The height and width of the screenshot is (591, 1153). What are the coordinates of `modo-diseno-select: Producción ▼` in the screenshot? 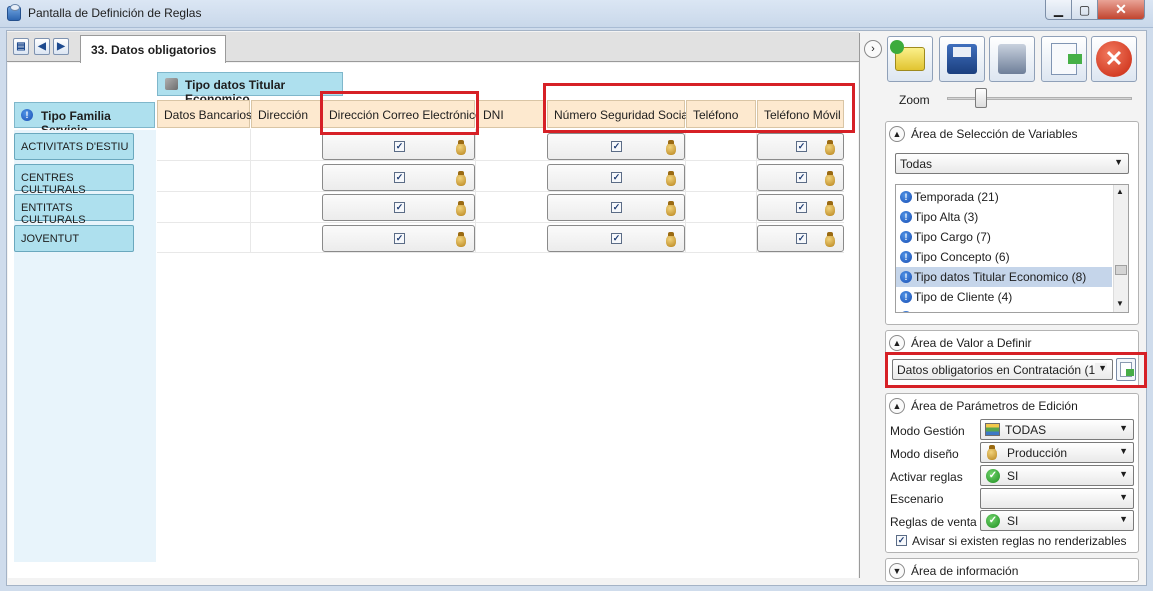 It's located at (1057, 452).